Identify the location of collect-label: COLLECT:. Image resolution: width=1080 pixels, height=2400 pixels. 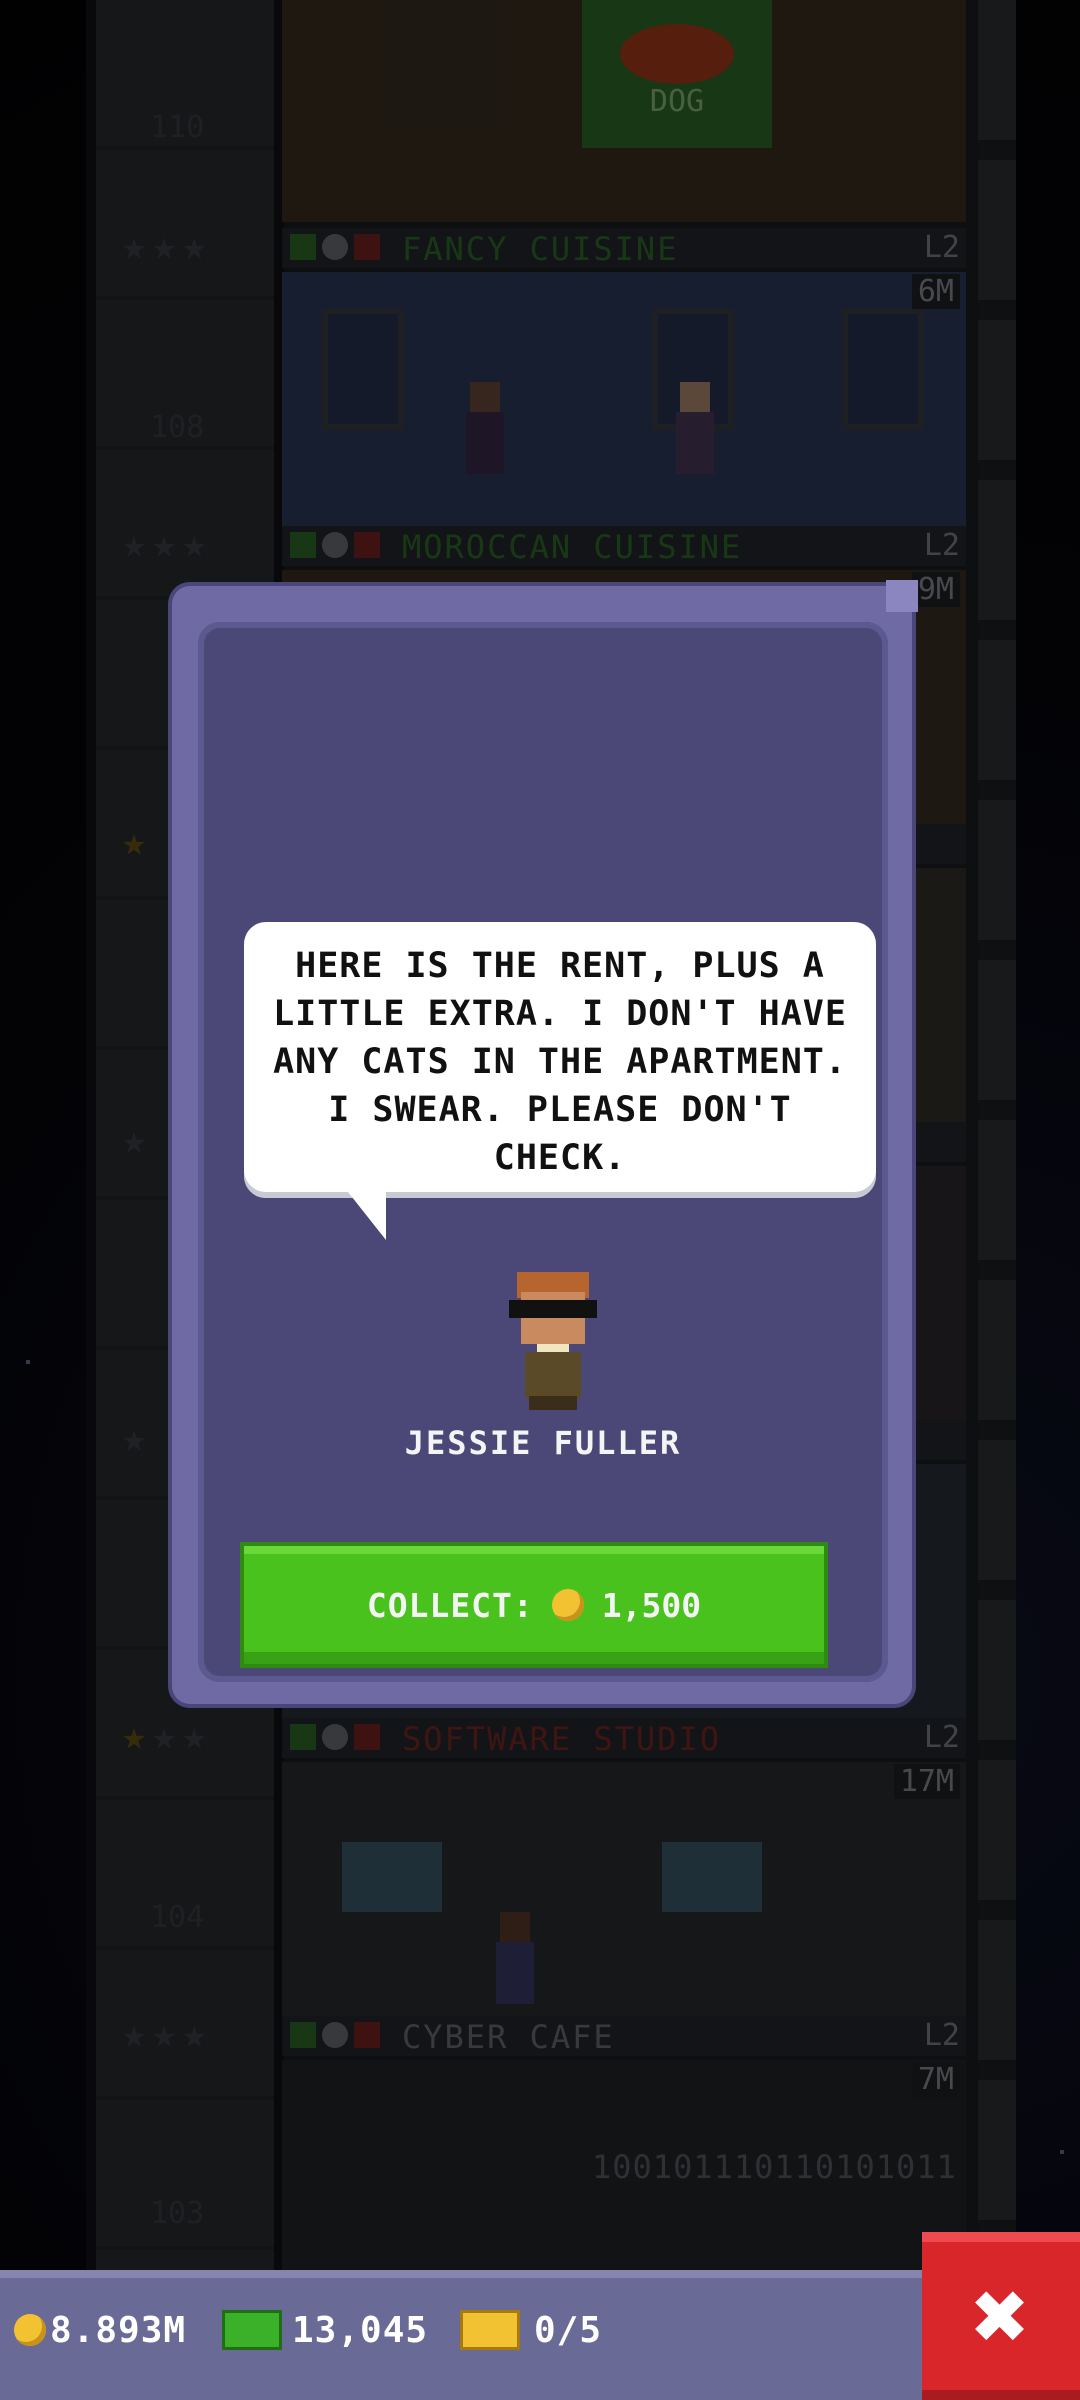
(450, 1605).